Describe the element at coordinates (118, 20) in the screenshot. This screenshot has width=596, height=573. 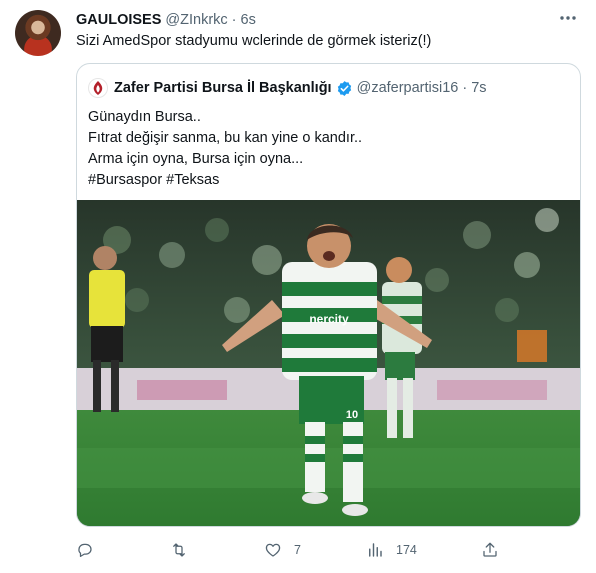
I see `display-name: GAULOISES` at that location.